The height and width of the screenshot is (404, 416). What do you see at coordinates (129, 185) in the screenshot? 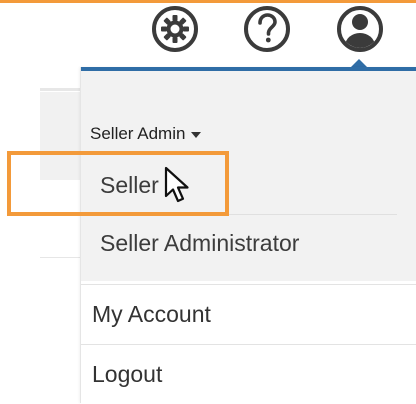
I see `role-option-label: Seller` at bounding box center [129, 185].